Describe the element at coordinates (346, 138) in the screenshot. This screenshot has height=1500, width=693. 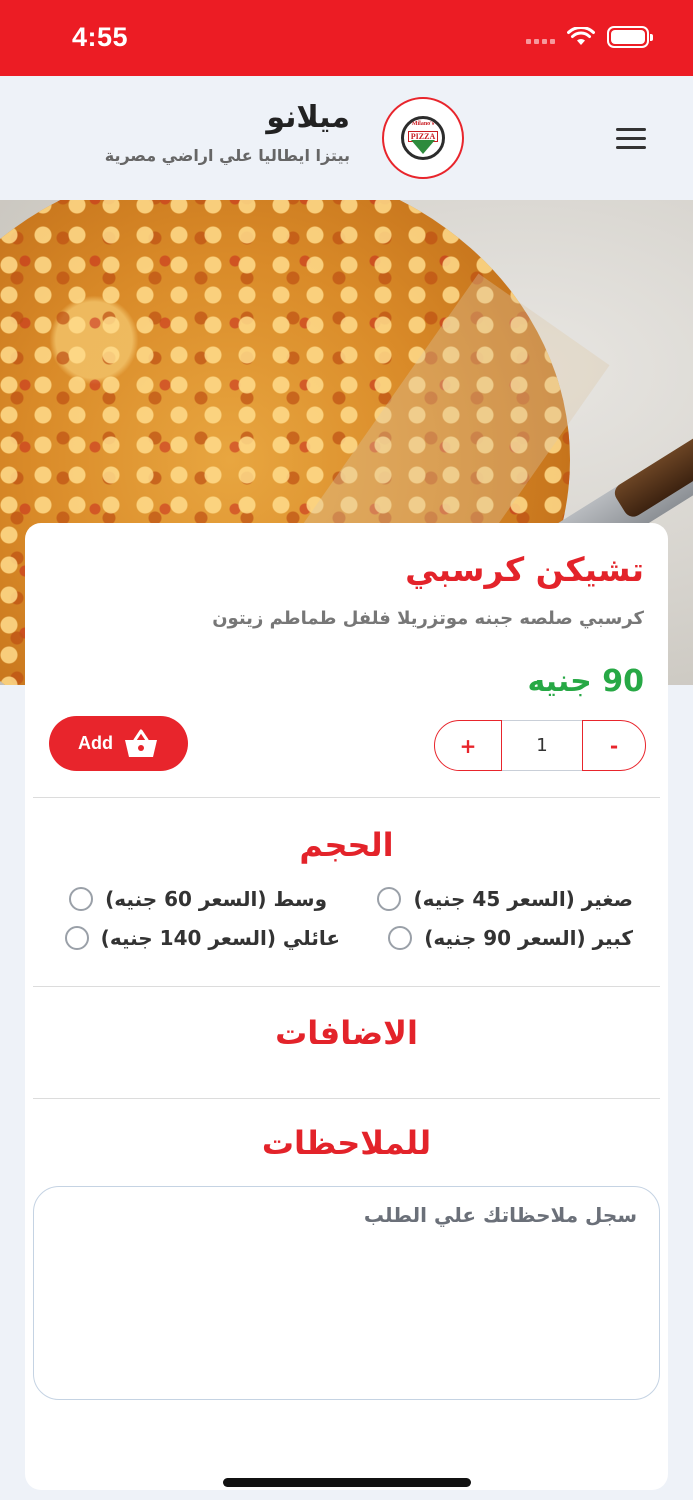
I see `app-header` at that location.